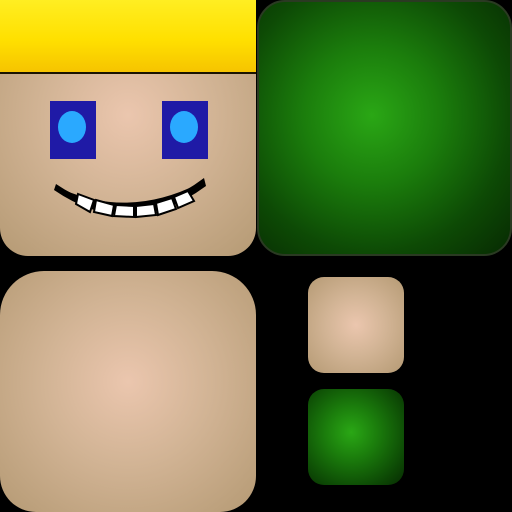 The image size is (512, 512). I want to click on skin-small-tile, so click(356, 325).